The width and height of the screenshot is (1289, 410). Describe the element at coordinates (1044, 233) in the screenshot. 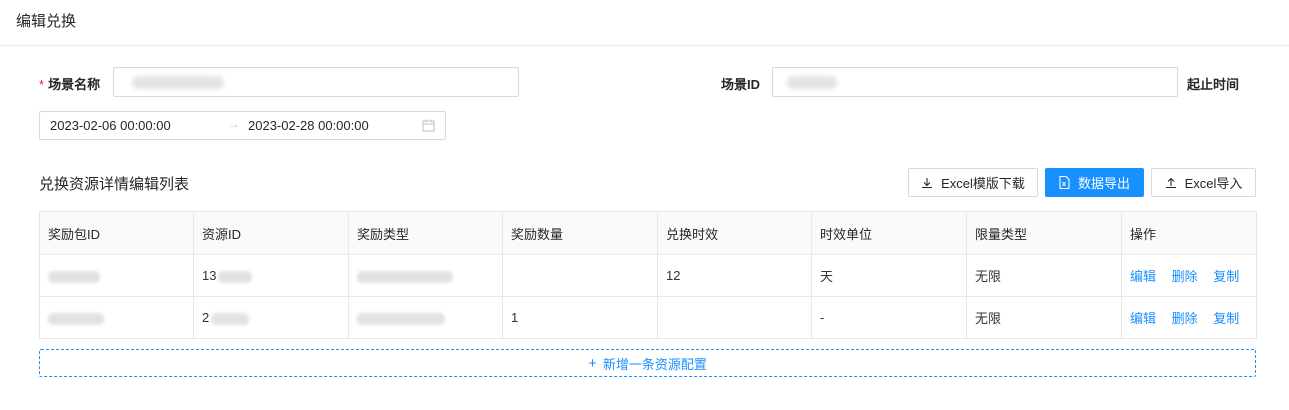

I see `column-header: 限量类型` at that location.